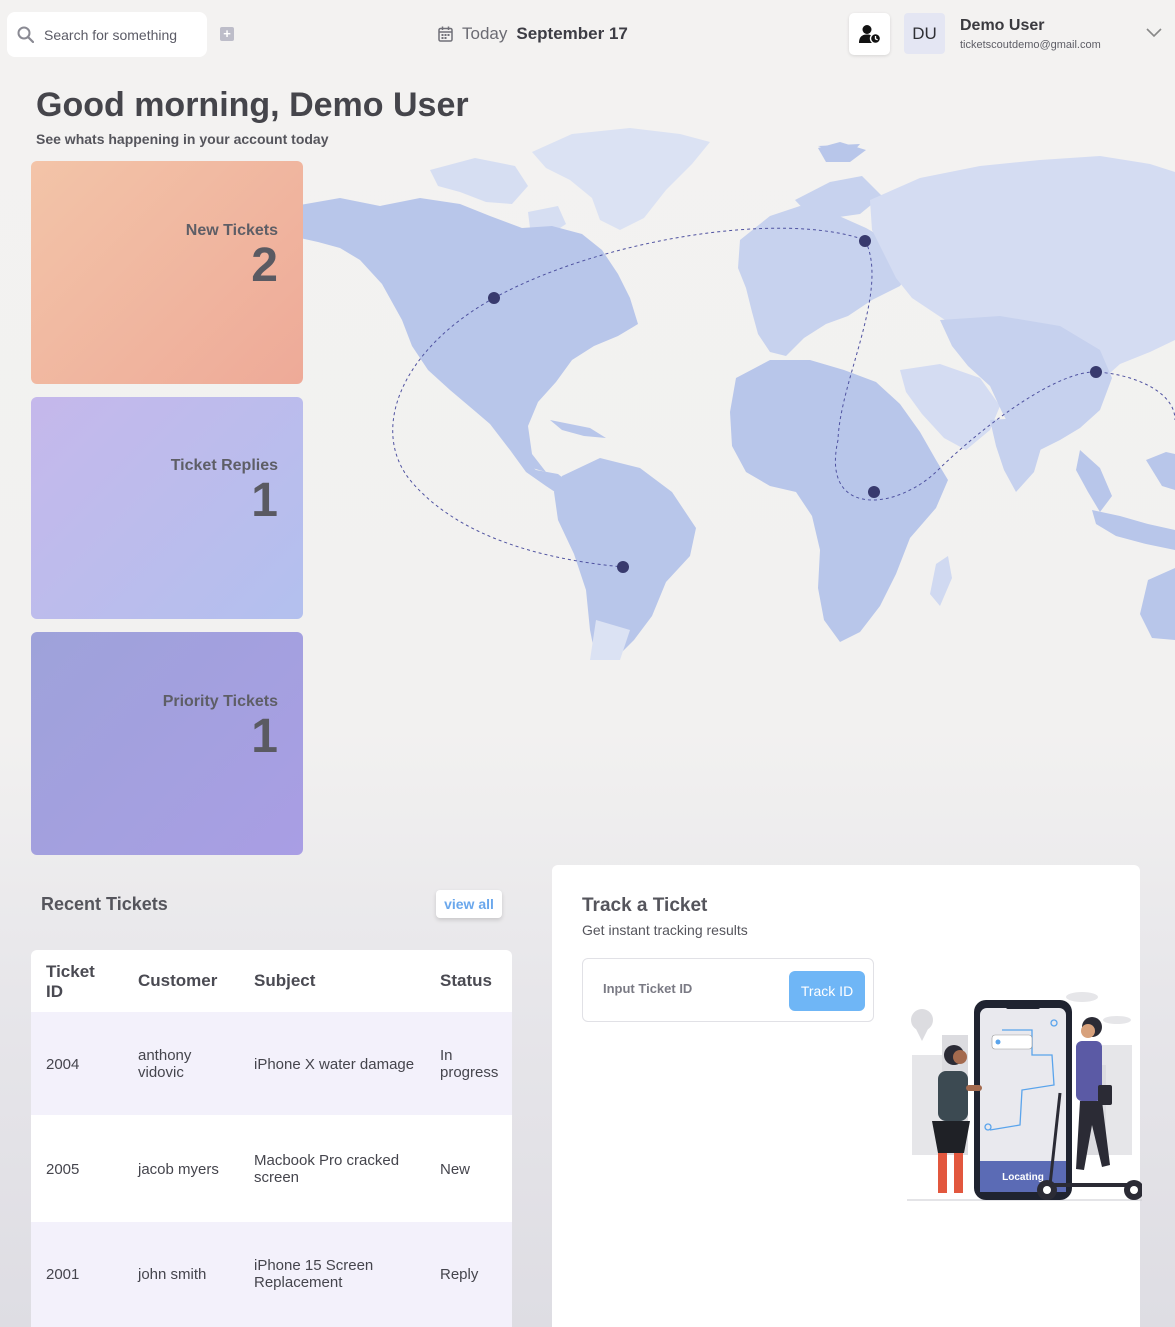 Image resolution: width=1175 pixels, height=1327 pixels. I want to click on table-header: Ticket ID Customer Subject Status, so click(271, 981).